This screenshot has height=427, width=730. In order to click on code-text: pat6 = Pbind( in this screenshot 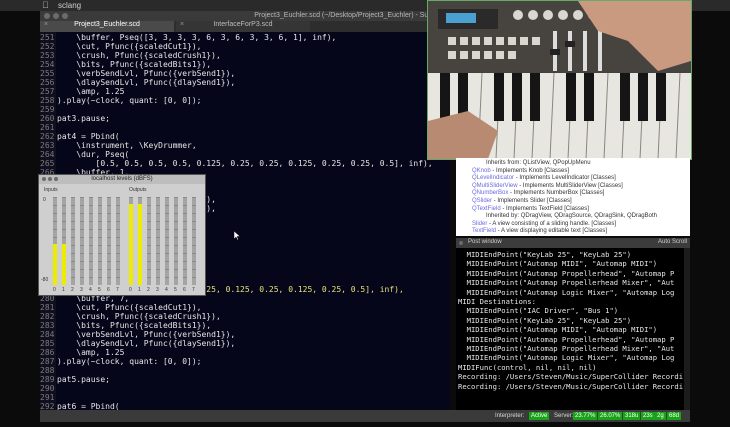, I will do `click(88, 406)`.